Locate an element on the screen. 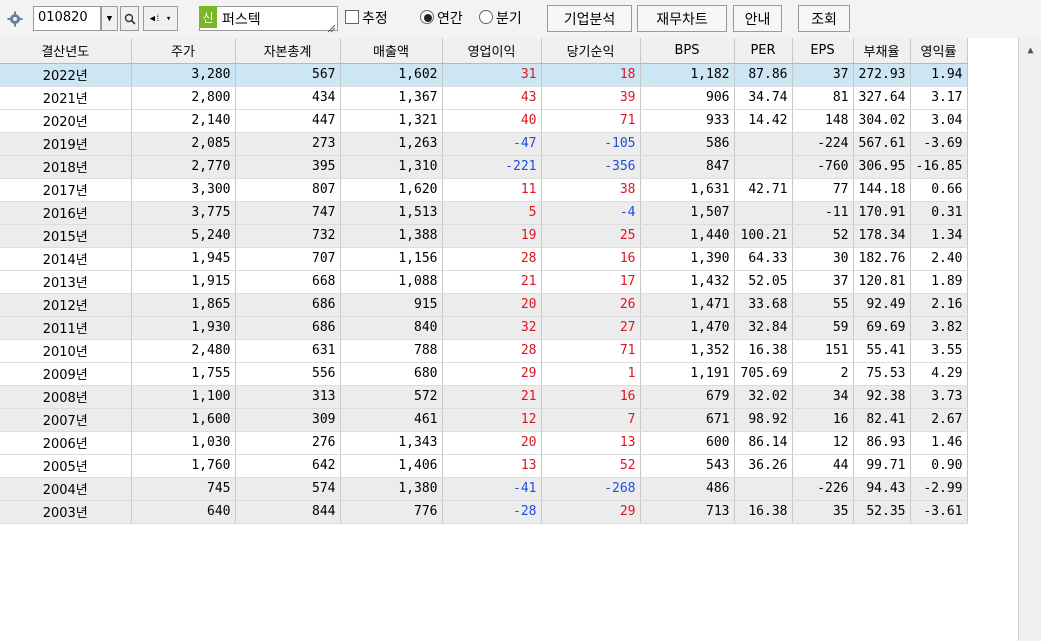  table-cell: 2007년 is located at coordinates (66, 420).